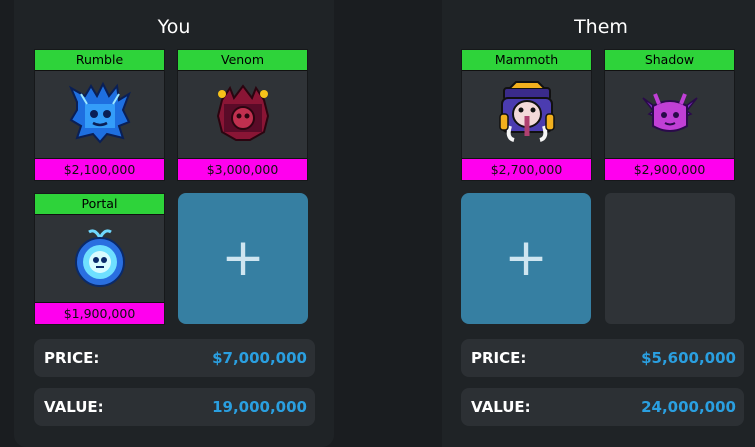 Image resolution: width=755 pixels, height=447 pixels. Describe the element at coordinates (259, 407) in the screenshot. I see `value-value: 19,000,000` at that location.